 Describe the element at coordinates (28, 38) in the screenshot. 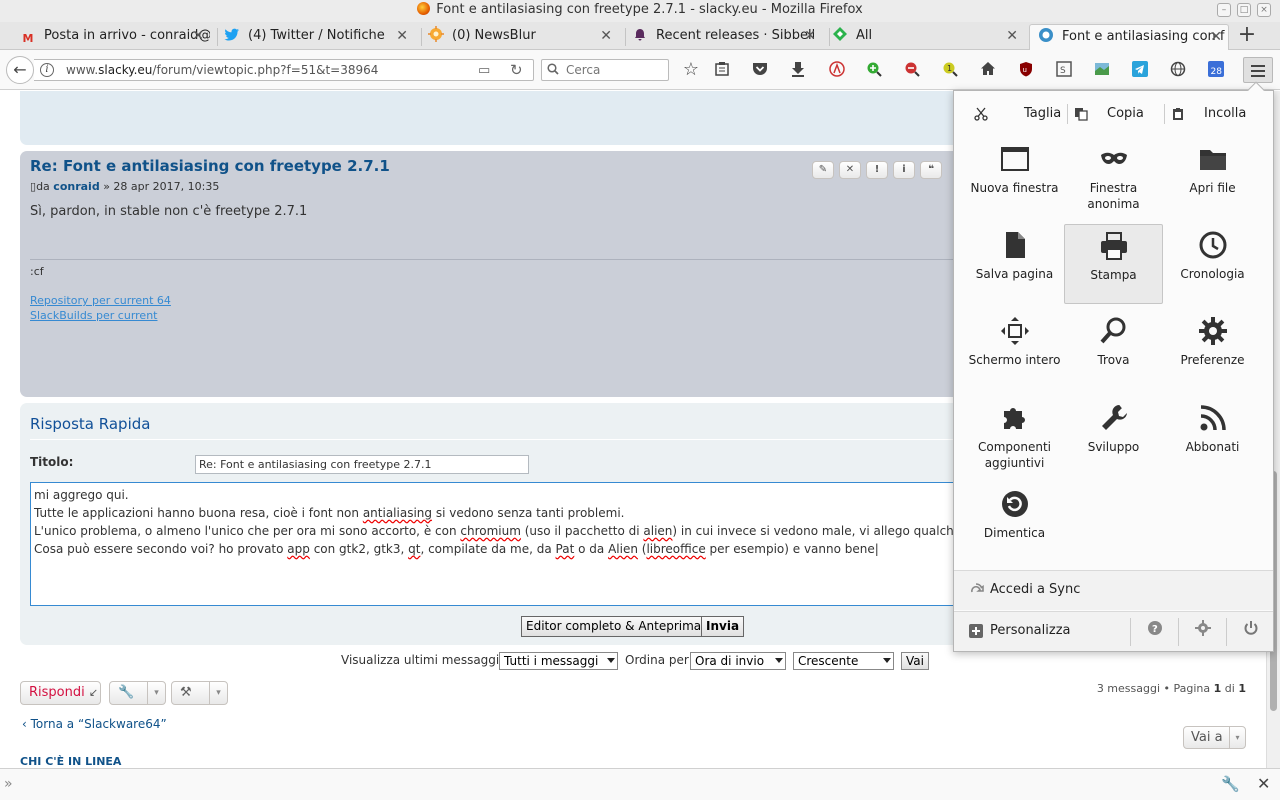

I see `gmail-icon: M` at that location.